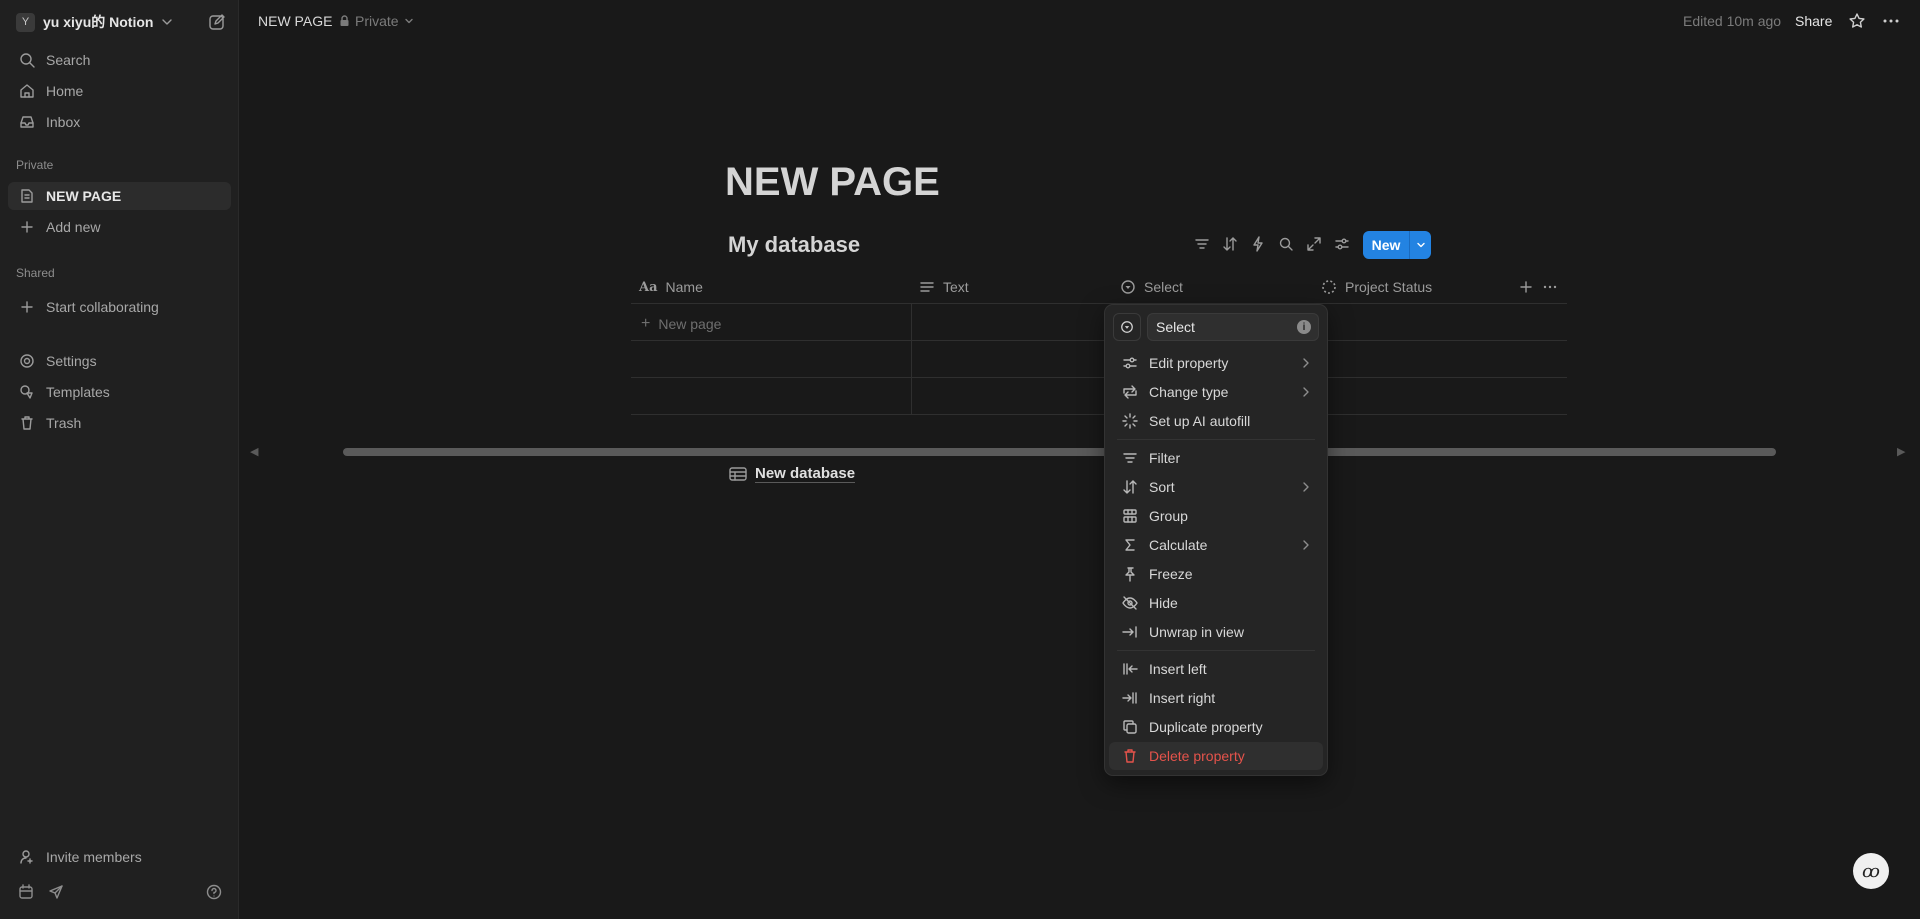  What do you see at coordinates (119, 307) in the screenshot?
I see `sidebar-item-start-collaborating: Start collaborating` at bounding box center [119, 307].